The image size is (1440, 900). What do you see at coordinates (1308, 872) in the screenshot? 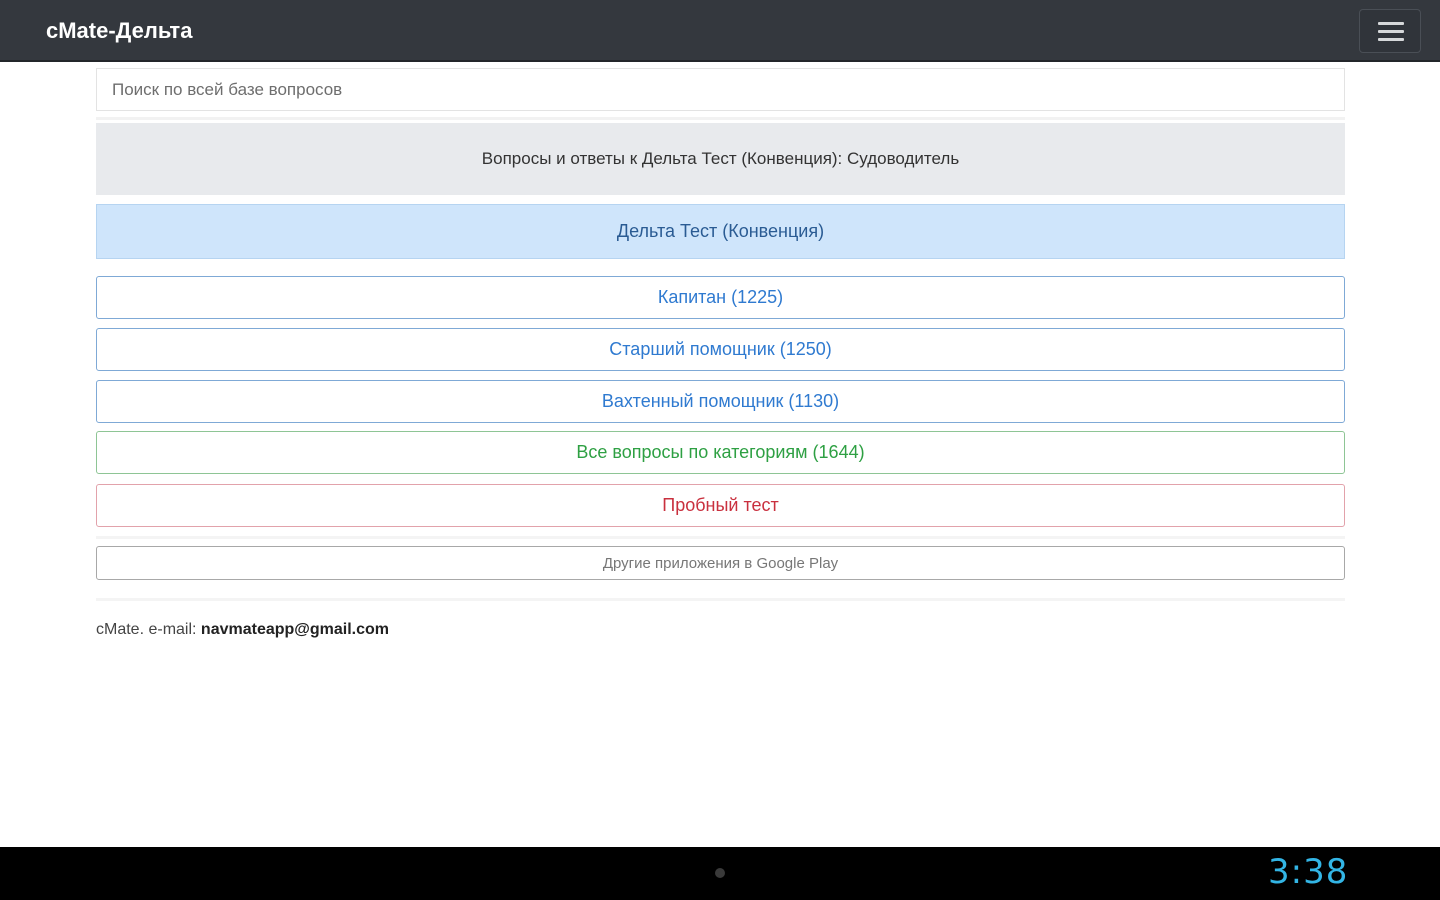
I see `status-clock: 3:38` at bounding box center [1308, 872].